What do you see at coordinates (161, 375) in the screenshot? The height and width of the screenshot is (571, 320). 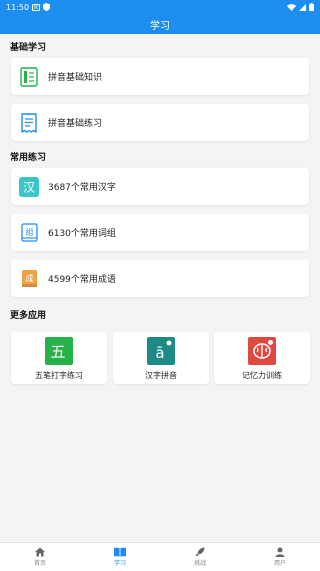 I see `tile-label: 汉字拼音` at bounding box center [161, 375].